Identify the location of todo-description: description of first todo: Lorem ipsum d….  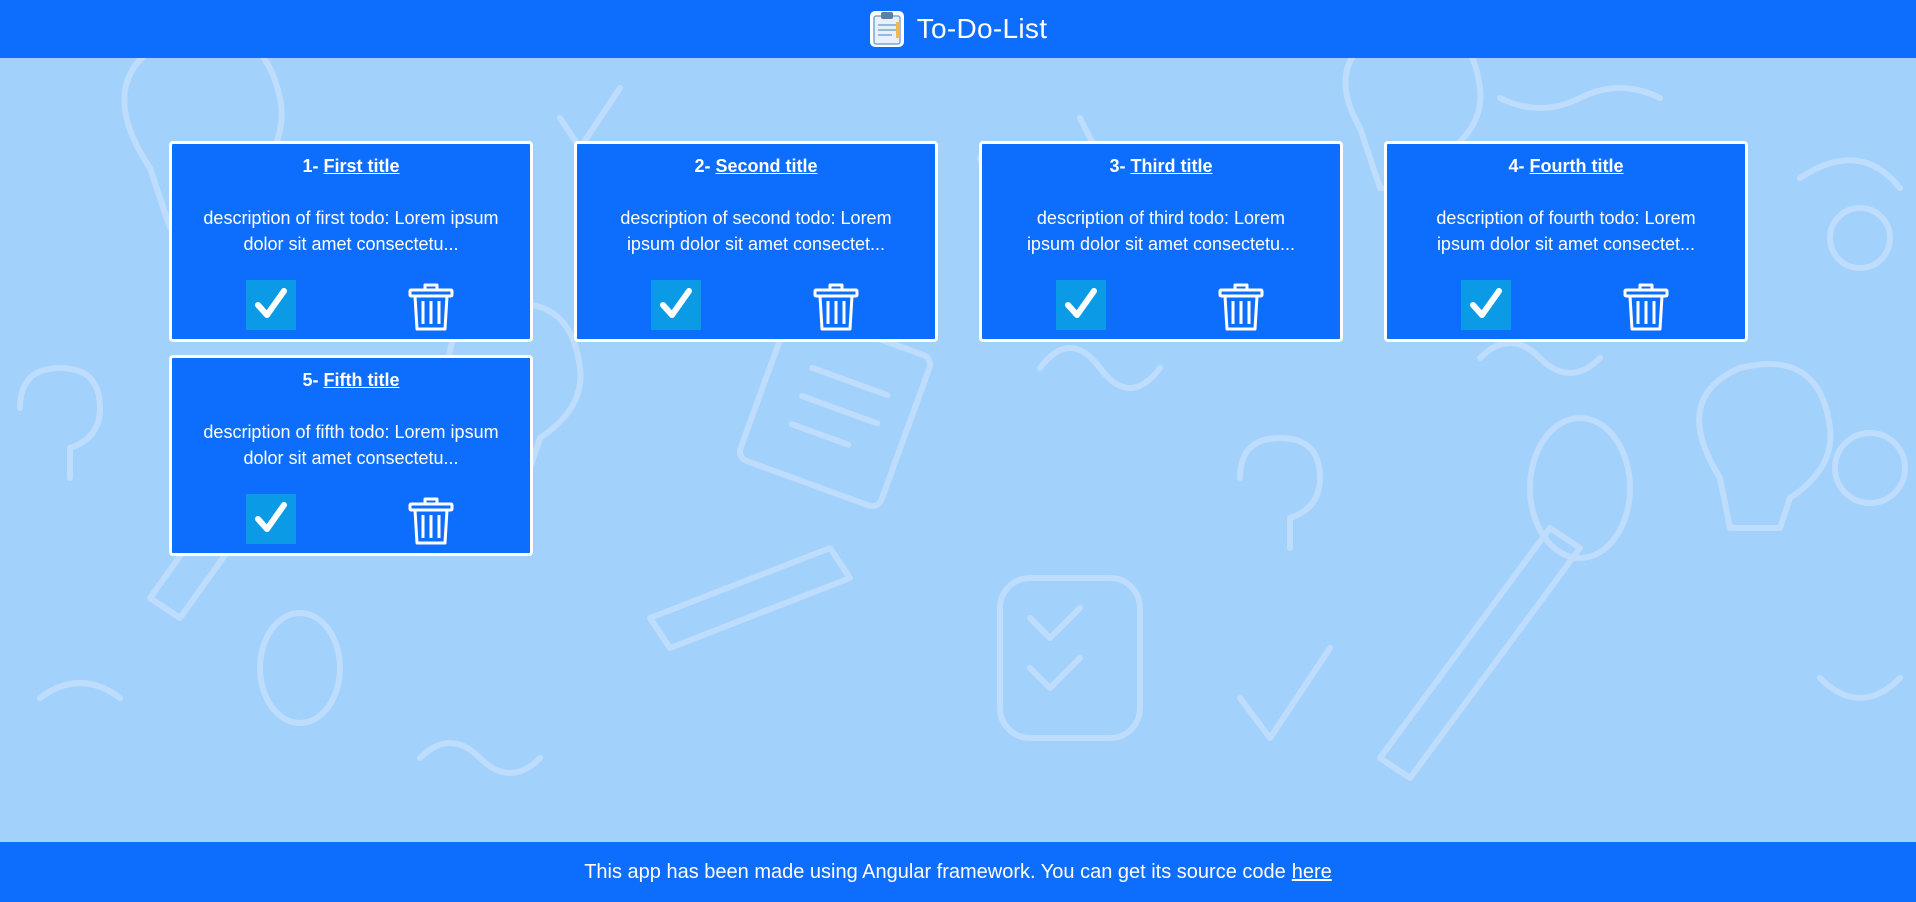
(351, 231).